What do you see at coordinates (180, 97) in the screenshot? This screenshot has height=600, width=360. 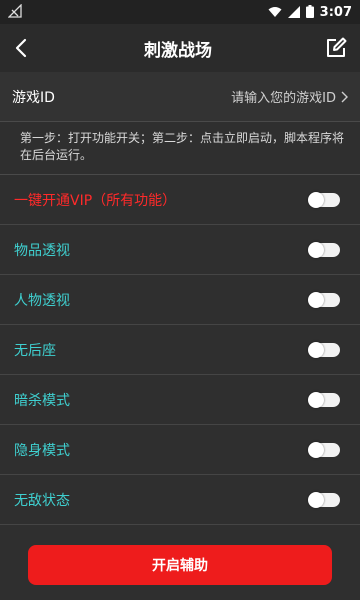 I see `game-id-row: 游戏ID 请输入您的游戏ID` at bounding box center [180, 97].